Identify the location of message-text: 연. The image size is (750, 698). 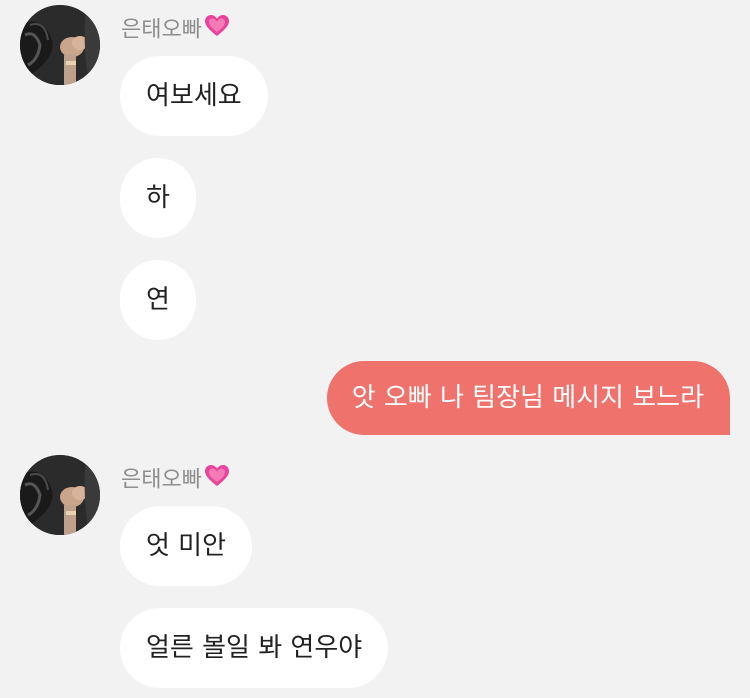
(158, 300).